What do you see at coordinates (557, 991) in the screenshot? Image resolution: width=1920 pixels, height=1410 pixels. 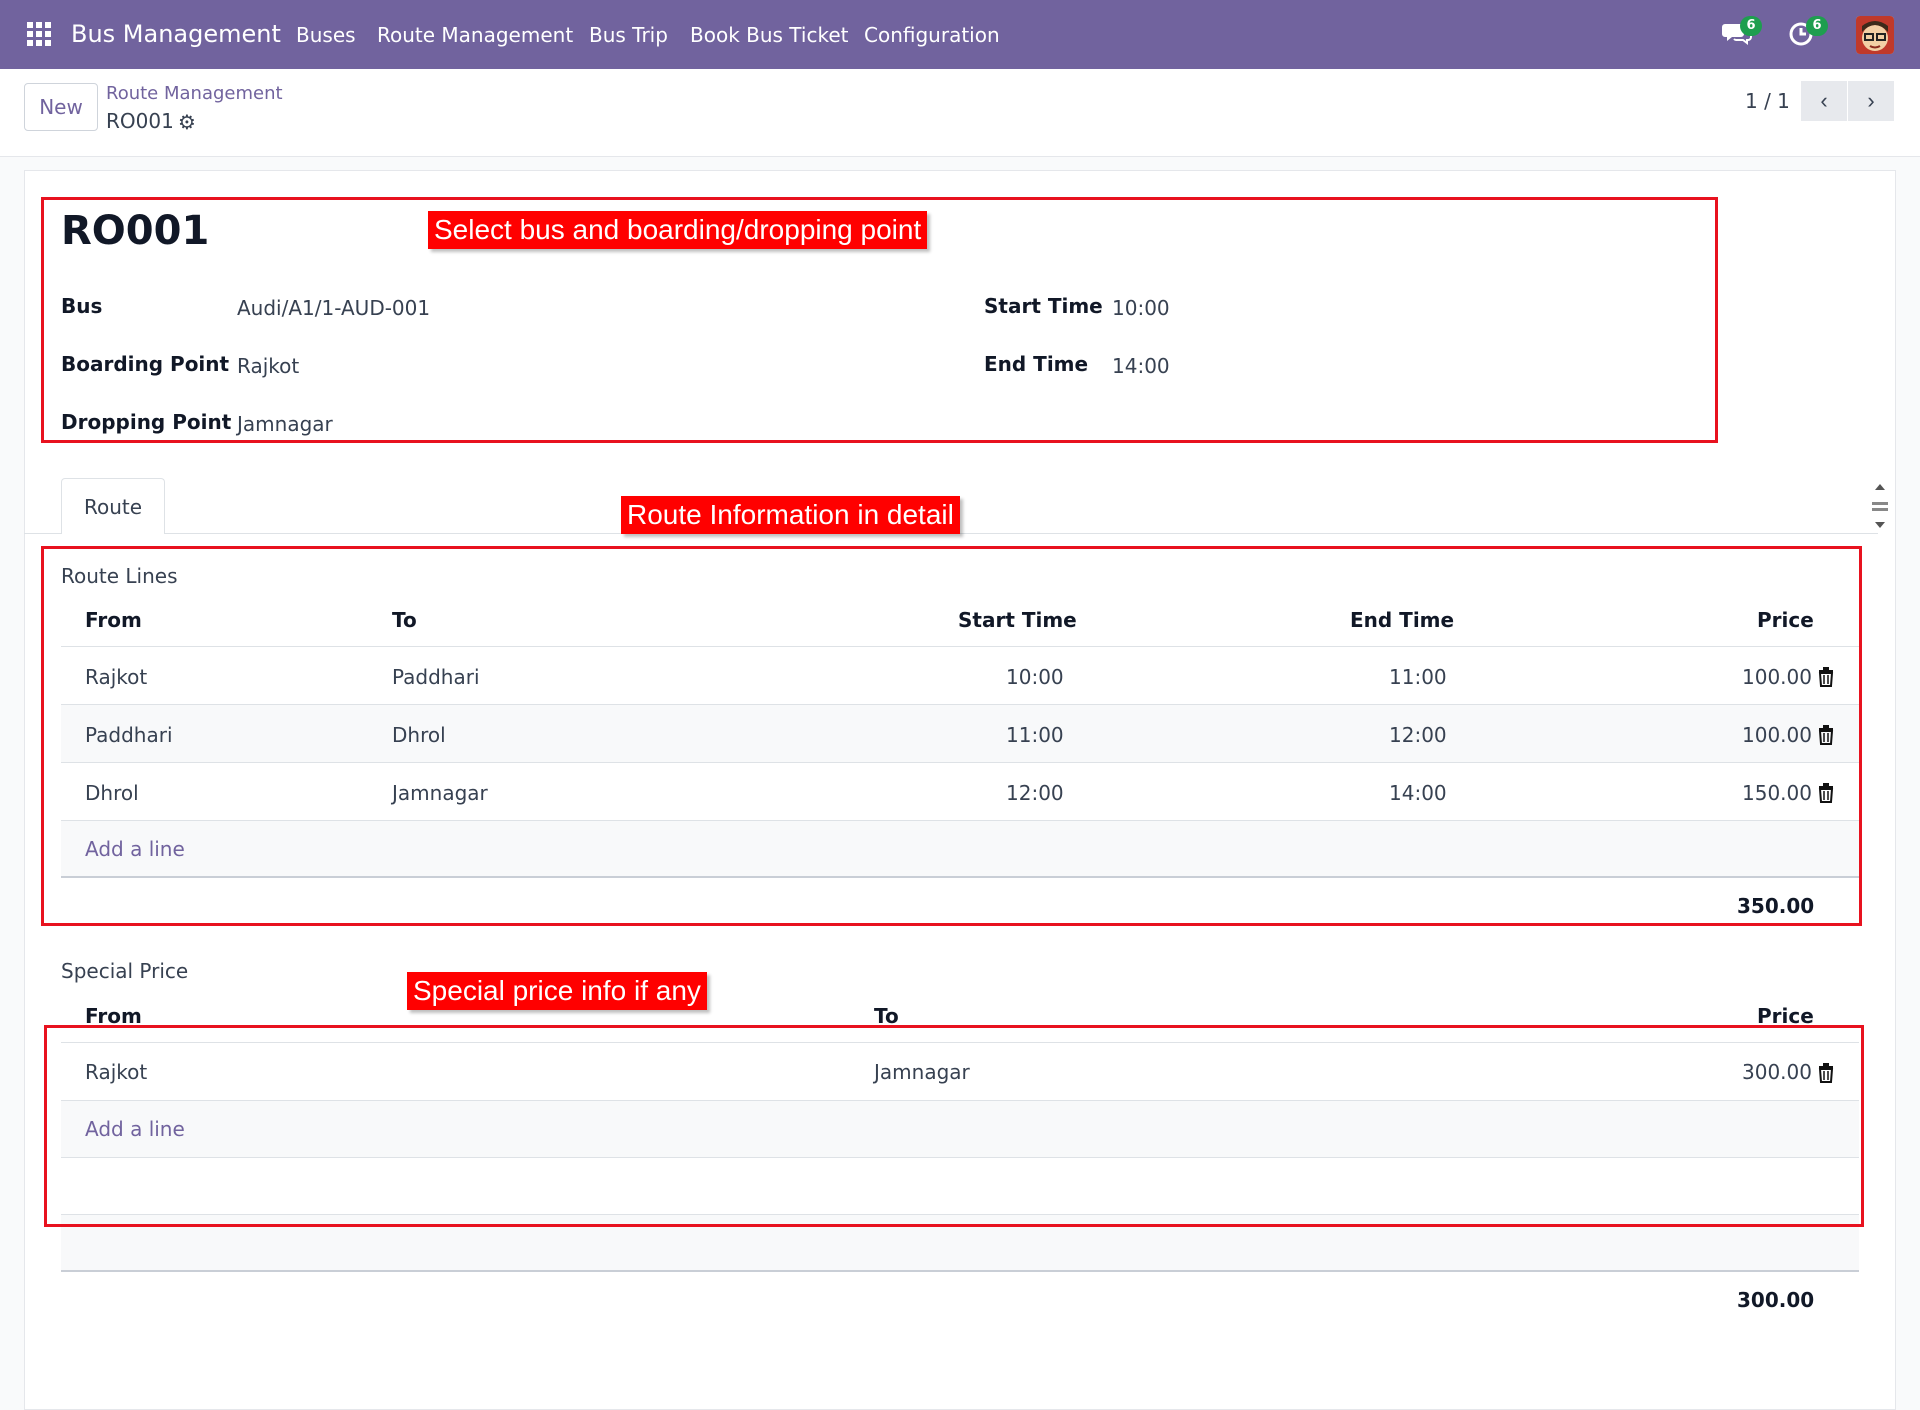 I see `annotation-label-special-price: Special price info if any` at bounding box center [557, 991].